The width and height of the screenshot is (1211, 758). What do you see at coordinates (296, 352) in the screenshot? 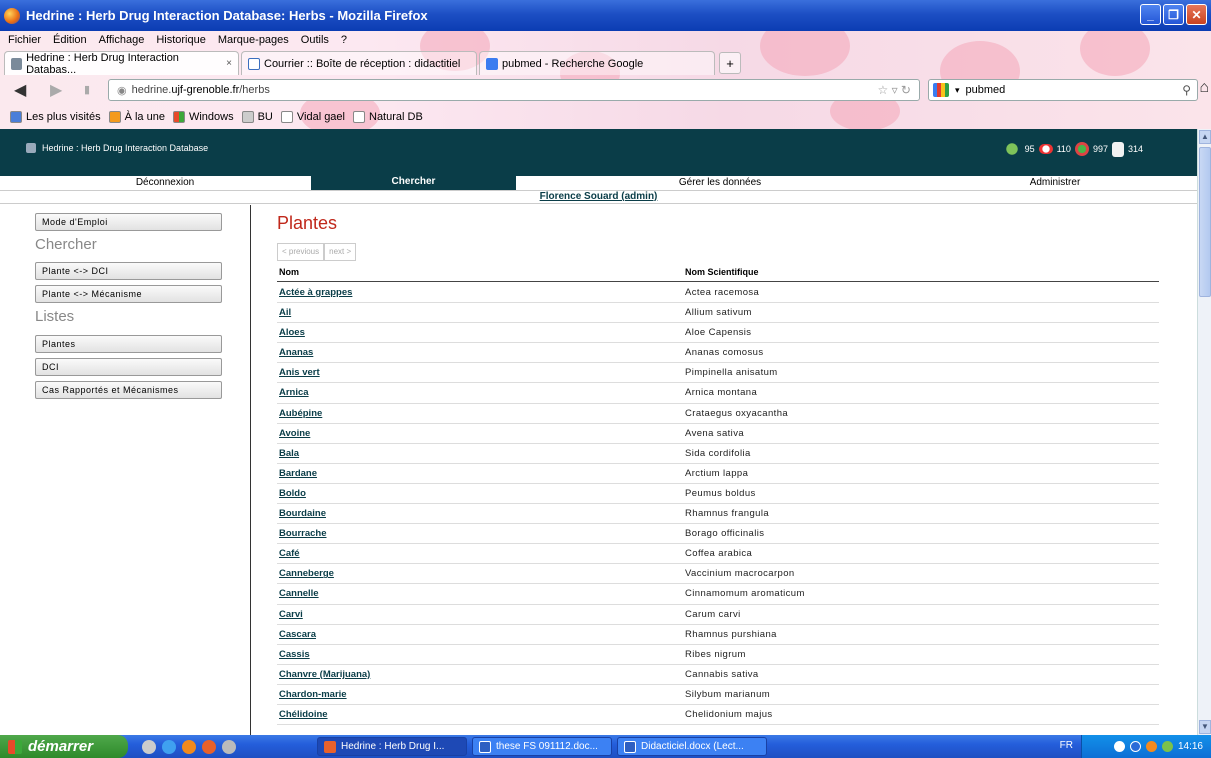
I see `plant-name-link: Ananas` at bounding box center [296, 352].